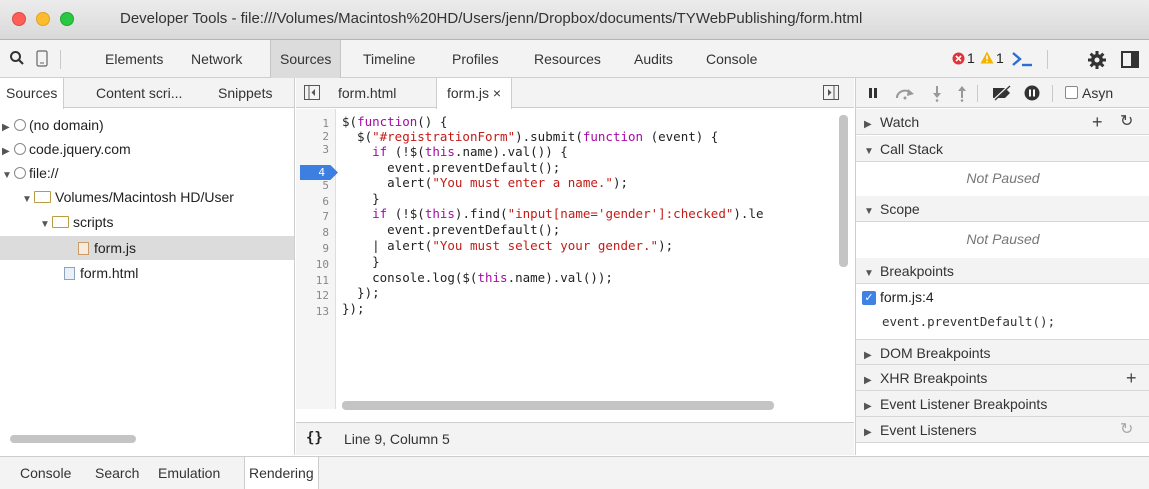 Image resolution: width=1149 pixels, height=489 pixels. I want to click on dom-breakpoints-pane-header: ▶ DOM Breakpoints, so click(1002, 352).